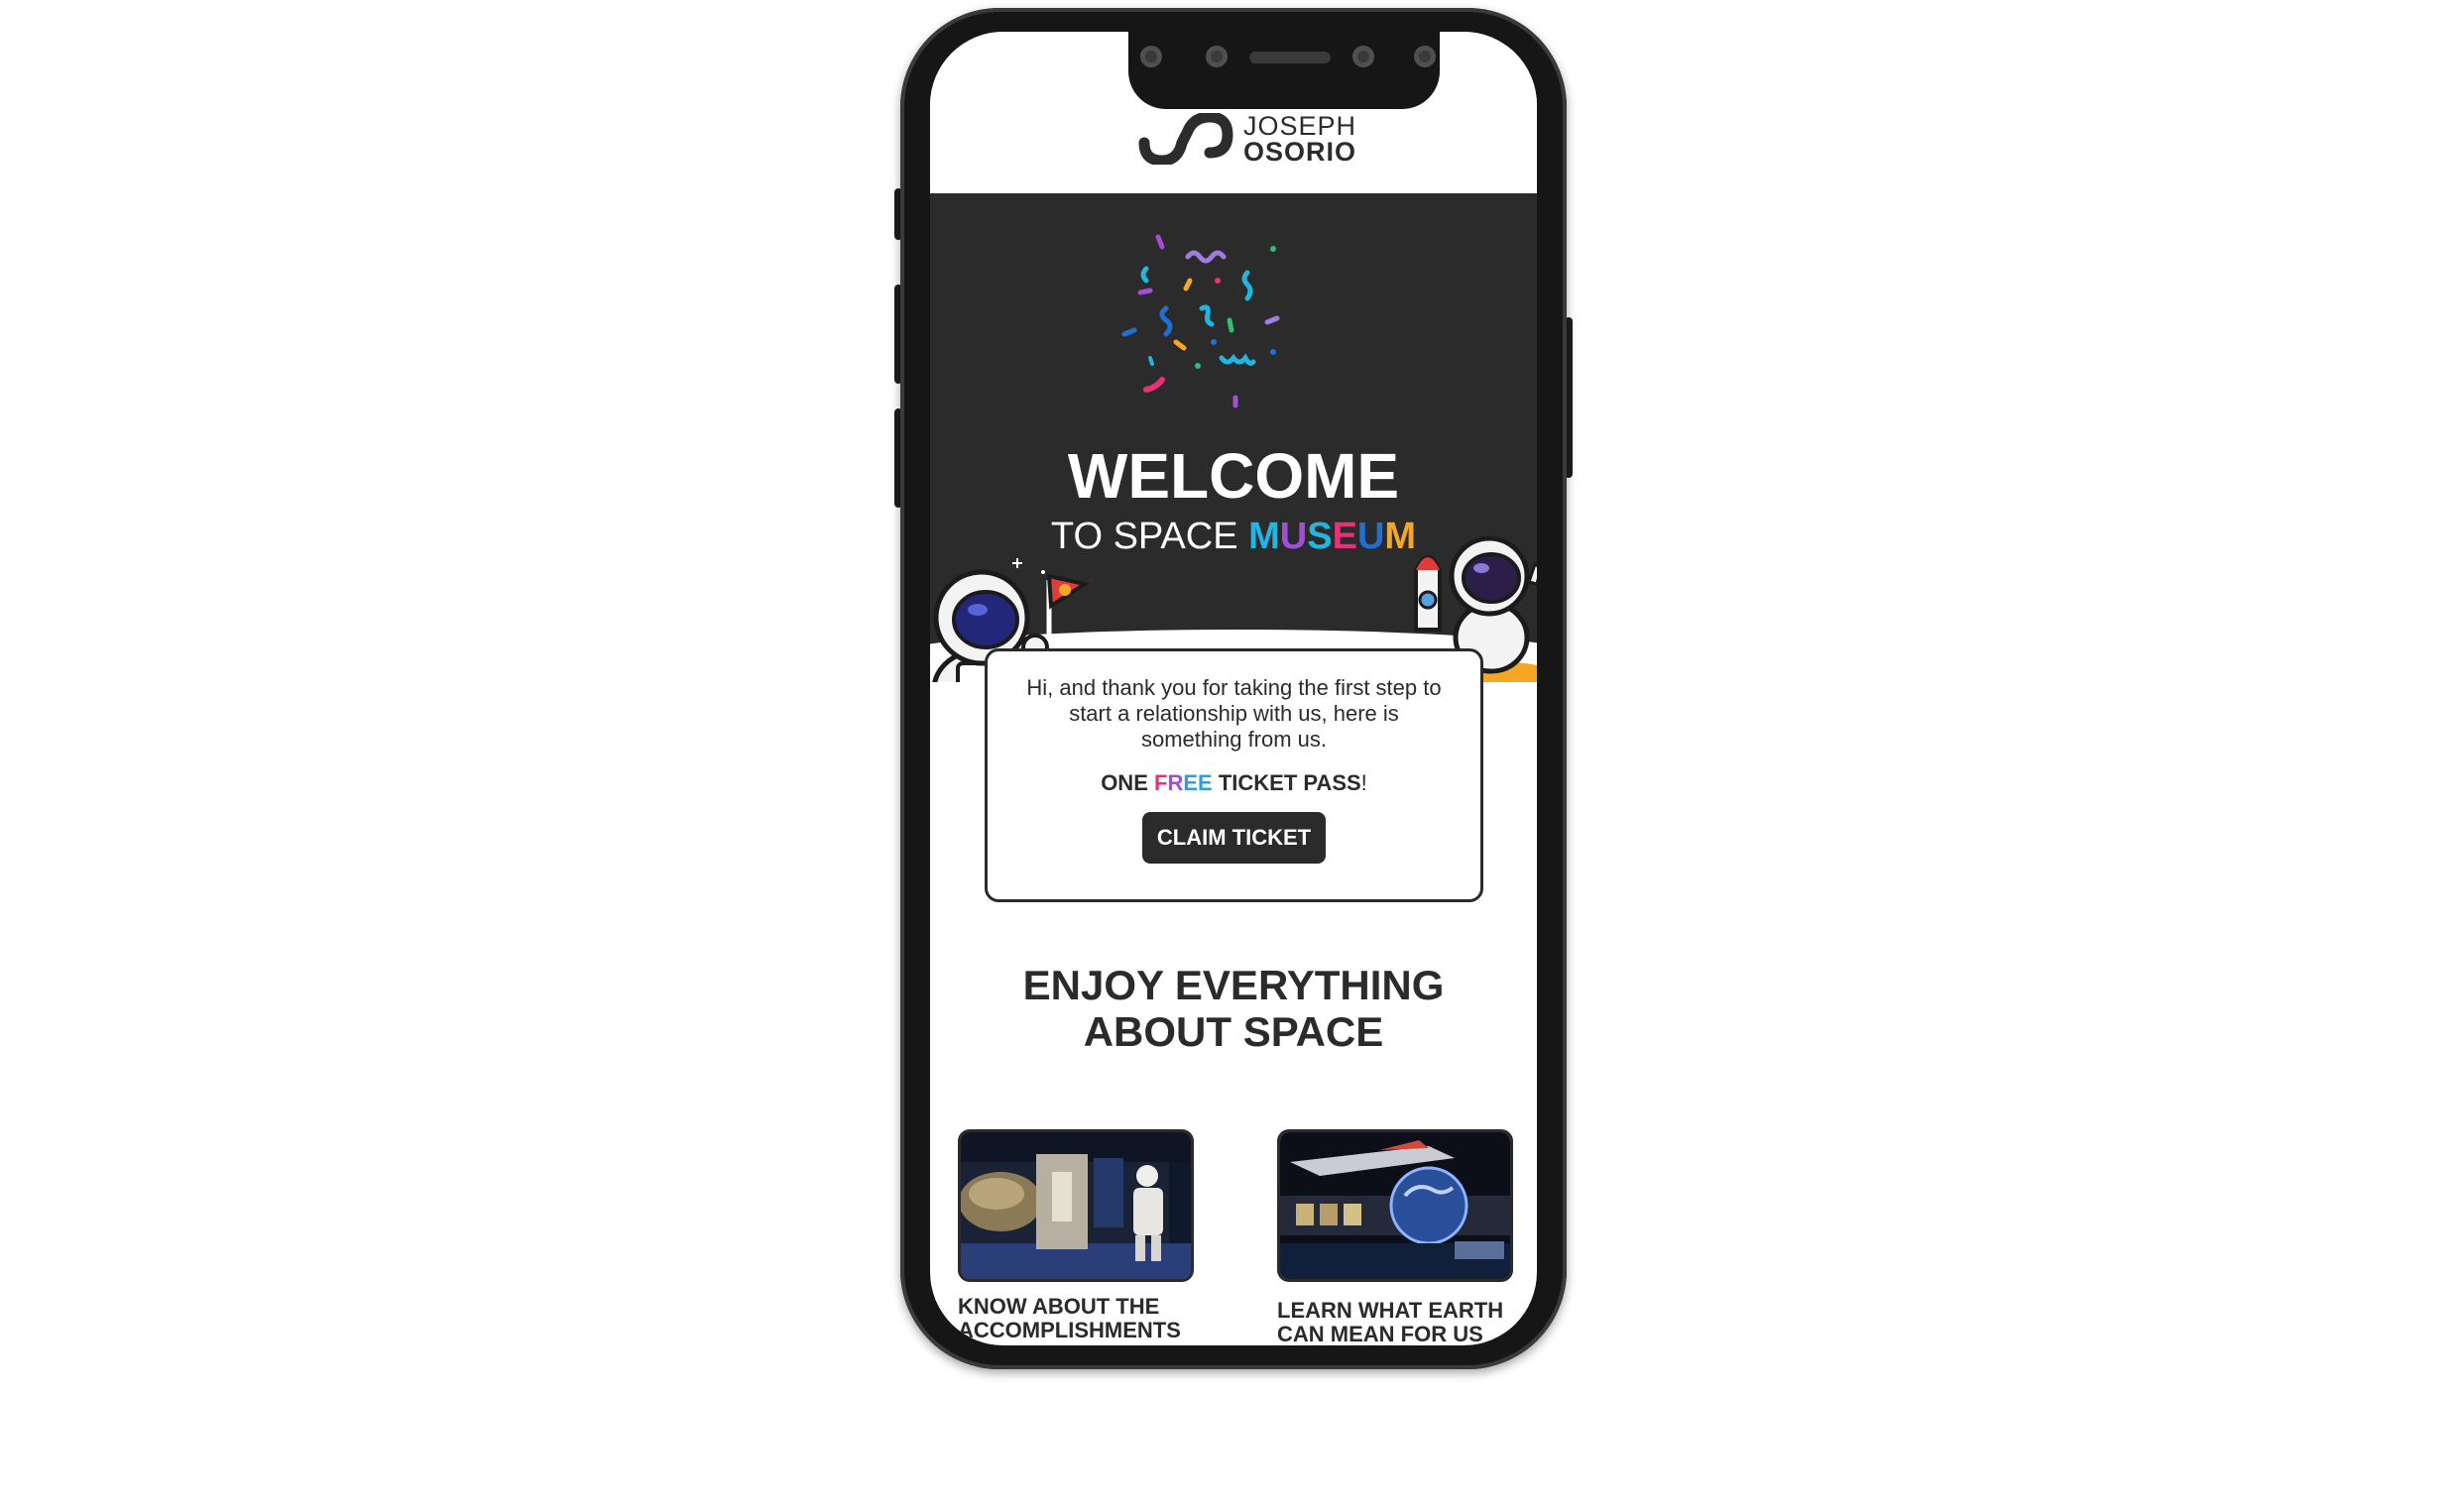 Image resolution: width=2463 pixels, height=1512 pixels. What do you see at coordinates (1233, 1008) in the screenshot?
I see `section-title: ENJOY EVERYTHING ABOUT SPACE` at bounding box center [1233, 1008].